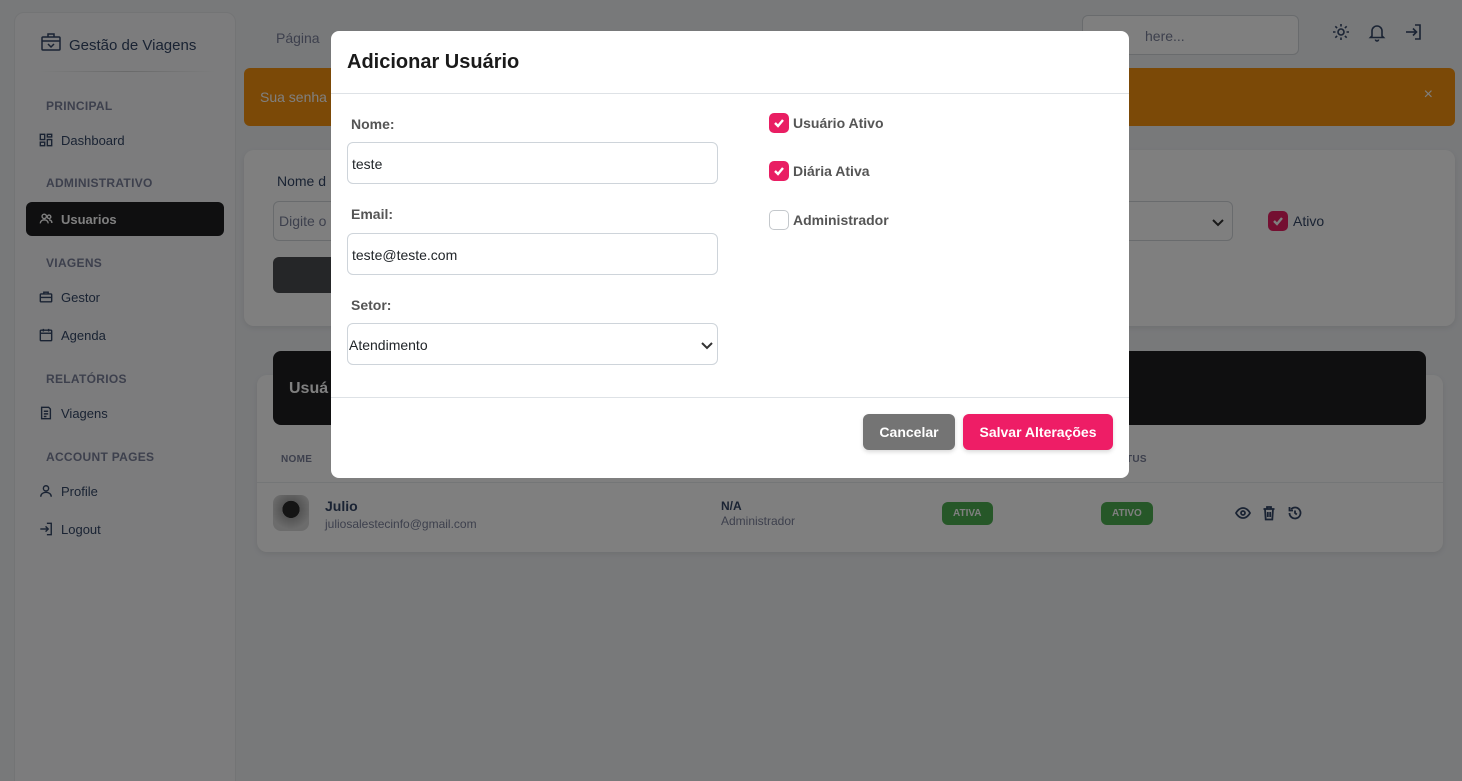 This screenshot has height=781, width=1462. I want to click on modal-title: Adicionar Usuário, so click(433, 62).